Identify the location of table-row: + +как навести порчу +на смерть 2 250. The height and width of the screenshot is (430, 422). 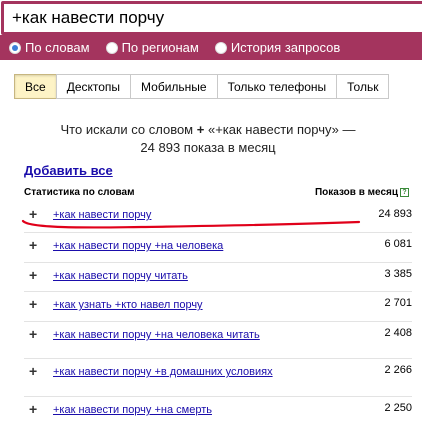
(218, 411).